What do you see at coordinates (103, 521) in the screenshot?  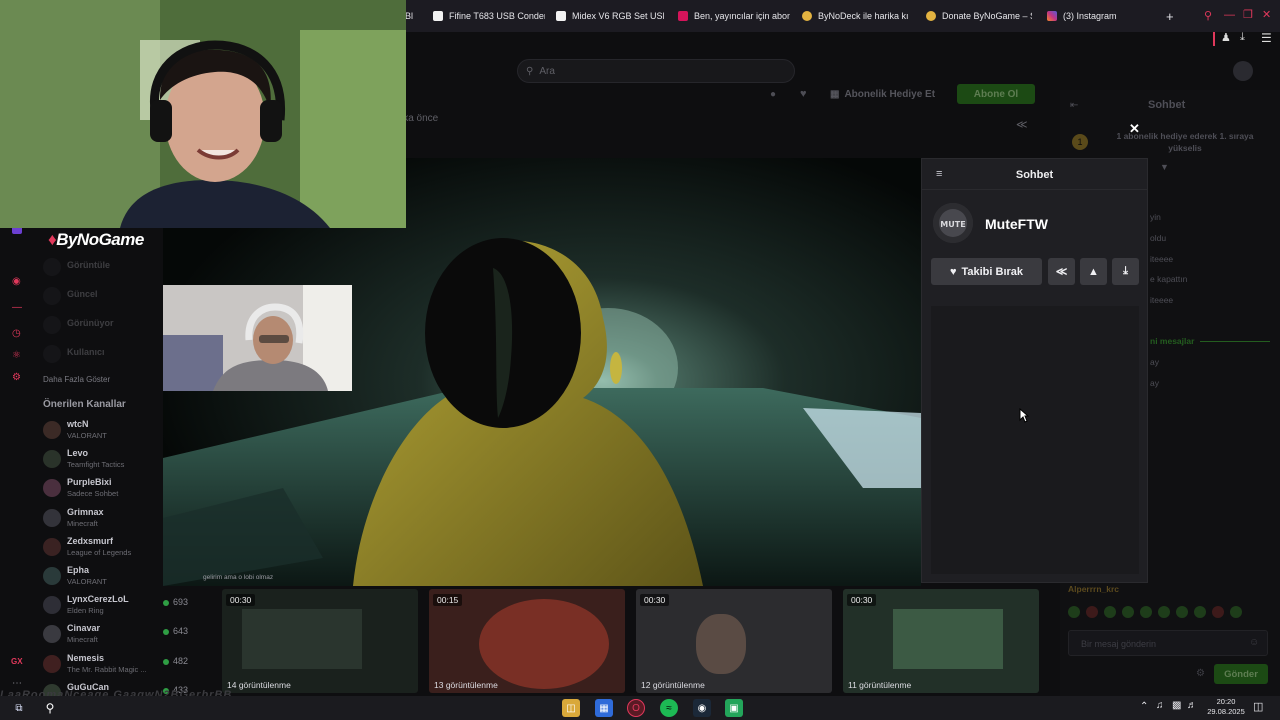 I see `recommended-channel: Grimnax Minecraft` at bounding box center [103, 521].